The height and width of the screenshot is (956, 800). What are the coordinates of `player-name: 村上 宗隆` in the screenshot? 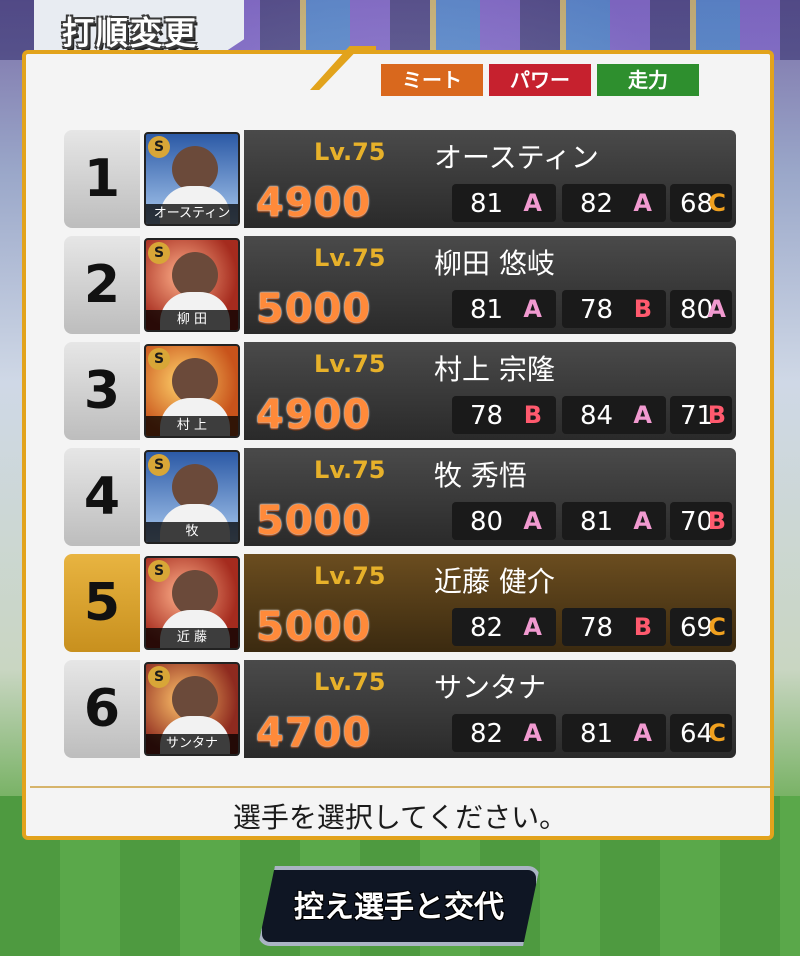 It's located at (494, 369).